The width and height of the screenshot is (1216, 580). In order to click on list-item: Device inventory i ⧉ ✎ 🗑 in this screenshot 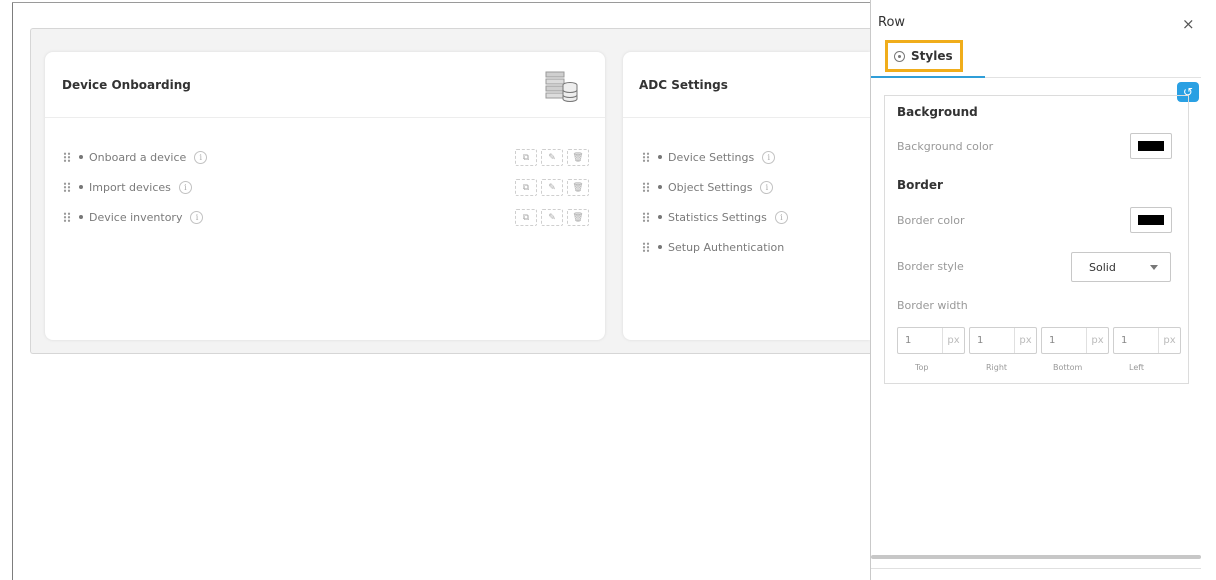, I will do `click(328, 217)`.